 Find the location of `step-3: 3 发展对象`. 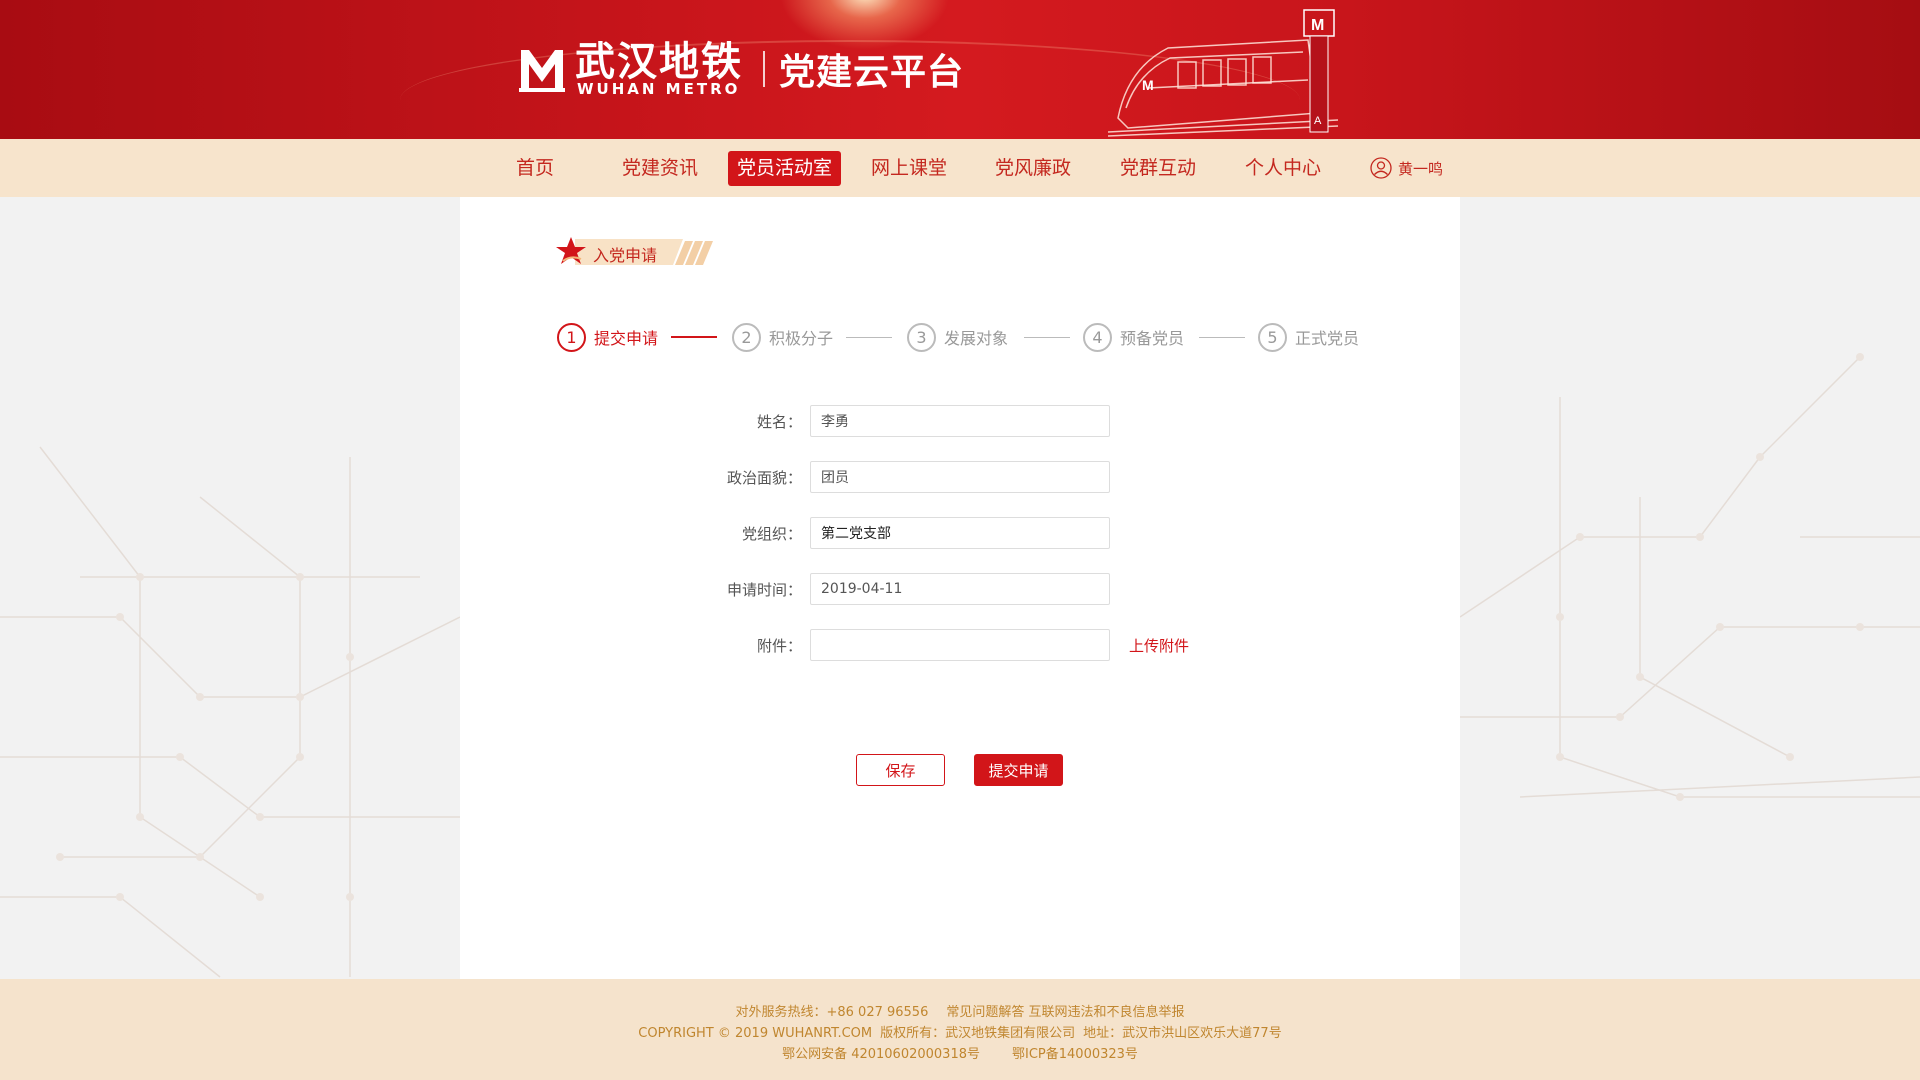

step-3: 3 发展对象 is located at coordinates (957, 337).